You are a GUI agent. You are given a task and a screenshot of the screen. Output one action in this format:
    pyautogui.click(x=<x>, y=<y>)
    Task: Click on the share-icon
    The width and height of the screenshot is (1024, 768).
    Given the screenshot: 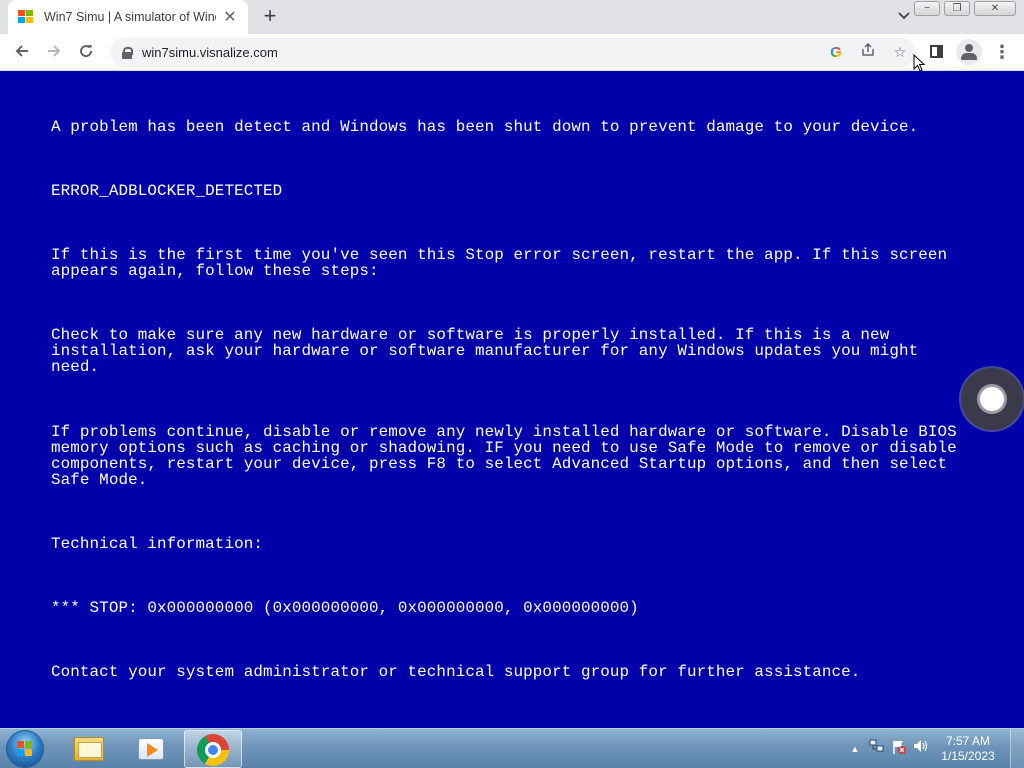 What is the action you would take?
    pyautogui.click(x=868, y=52)
    